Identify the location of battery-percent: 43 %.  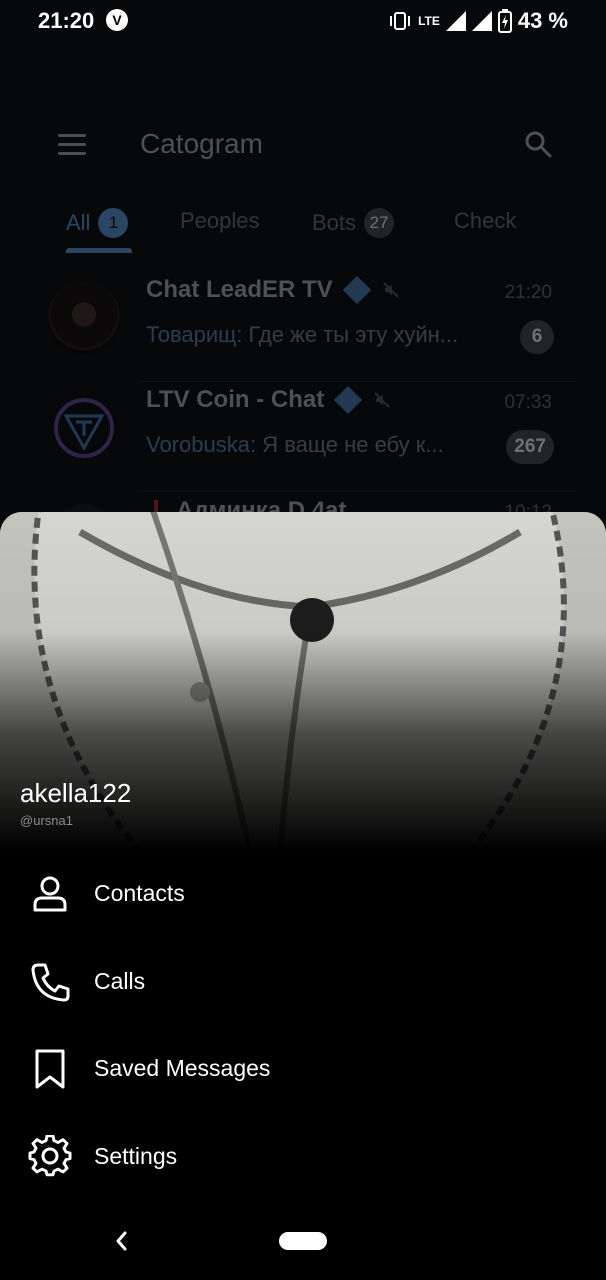
(542, 20).